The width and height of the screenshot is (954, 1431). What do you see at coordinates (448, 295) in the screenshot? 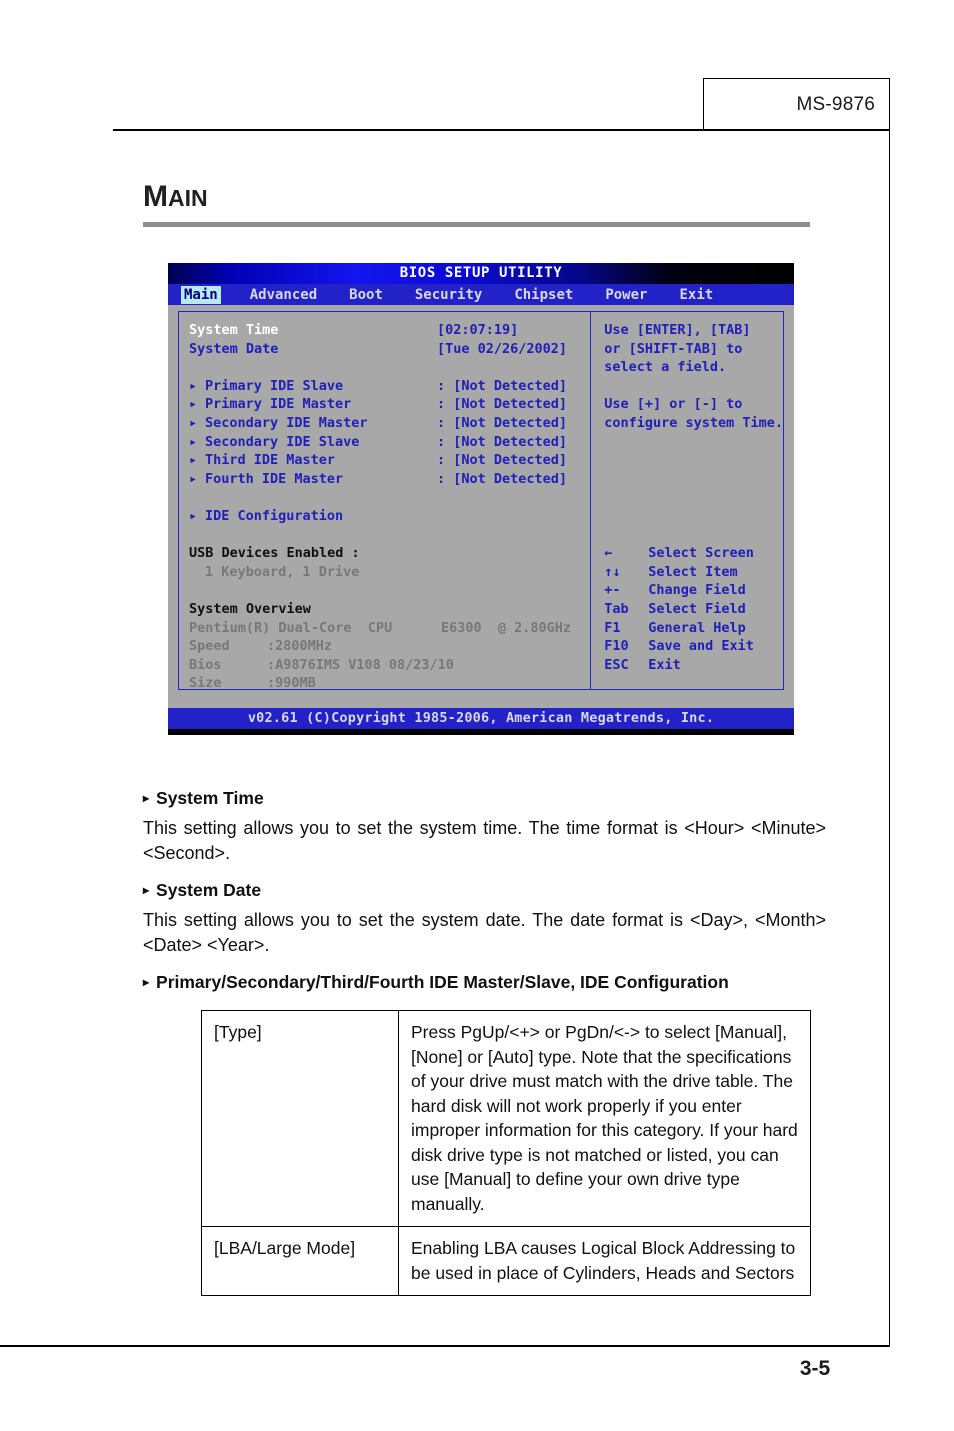
I see `tab-security: Security` at bounding box center [448, 295].